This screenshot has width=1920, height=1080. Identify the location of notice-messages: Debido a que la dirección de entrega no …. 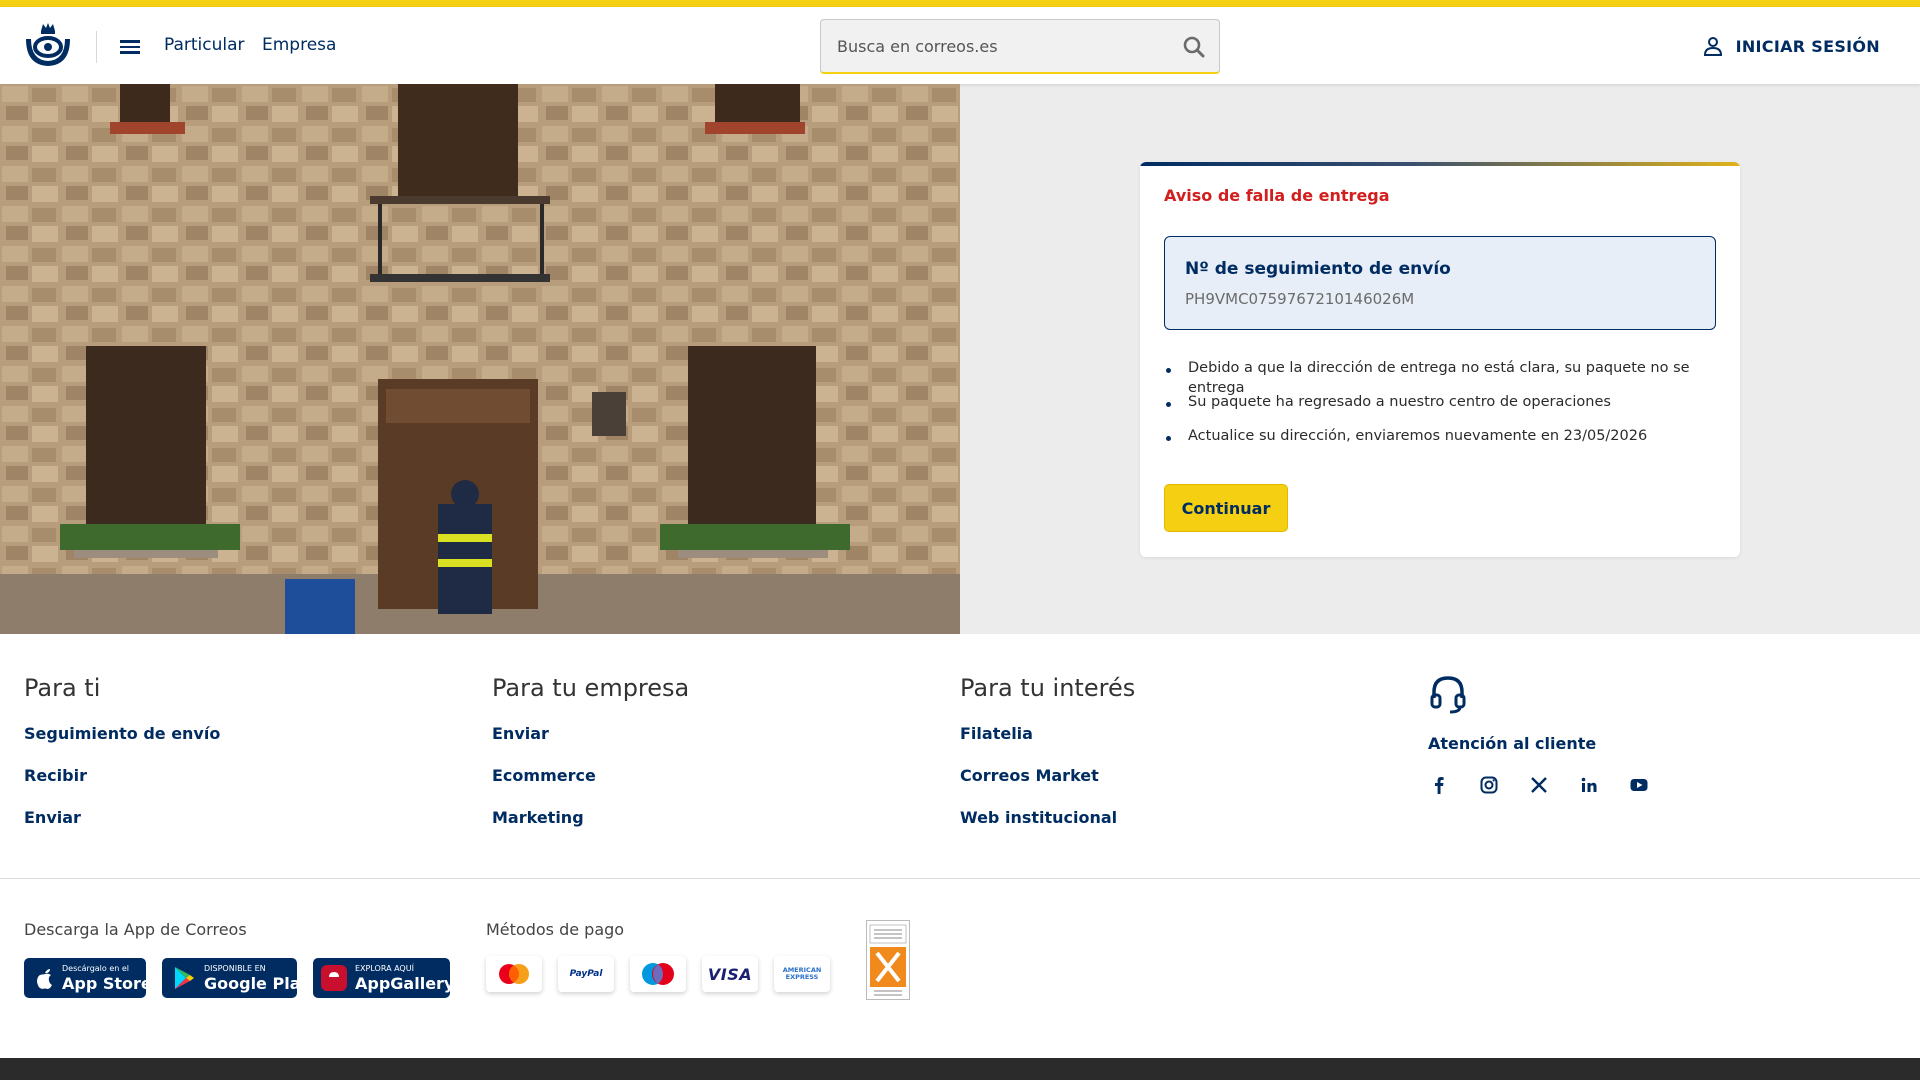
(1452, 409).